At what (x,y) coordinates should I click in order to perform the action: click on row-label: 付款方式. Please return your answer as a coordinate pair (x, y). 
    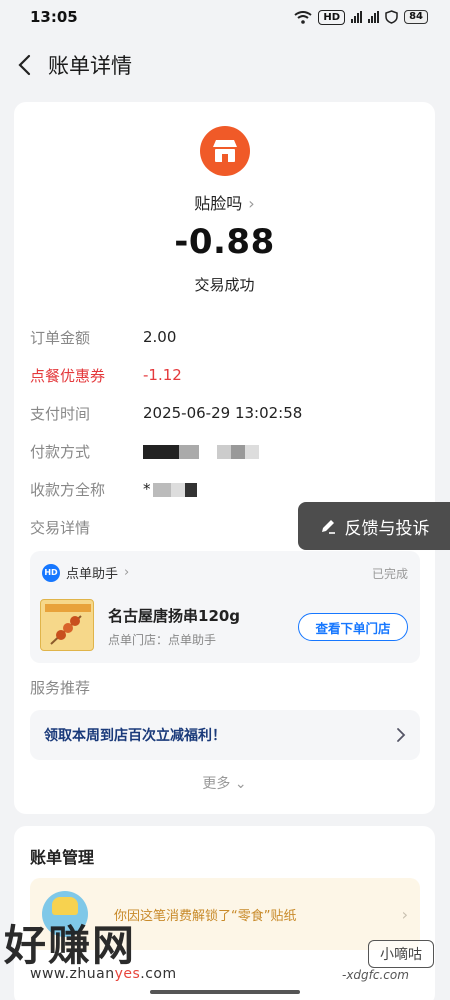
    Looking at the image, I should click on (60, 451).